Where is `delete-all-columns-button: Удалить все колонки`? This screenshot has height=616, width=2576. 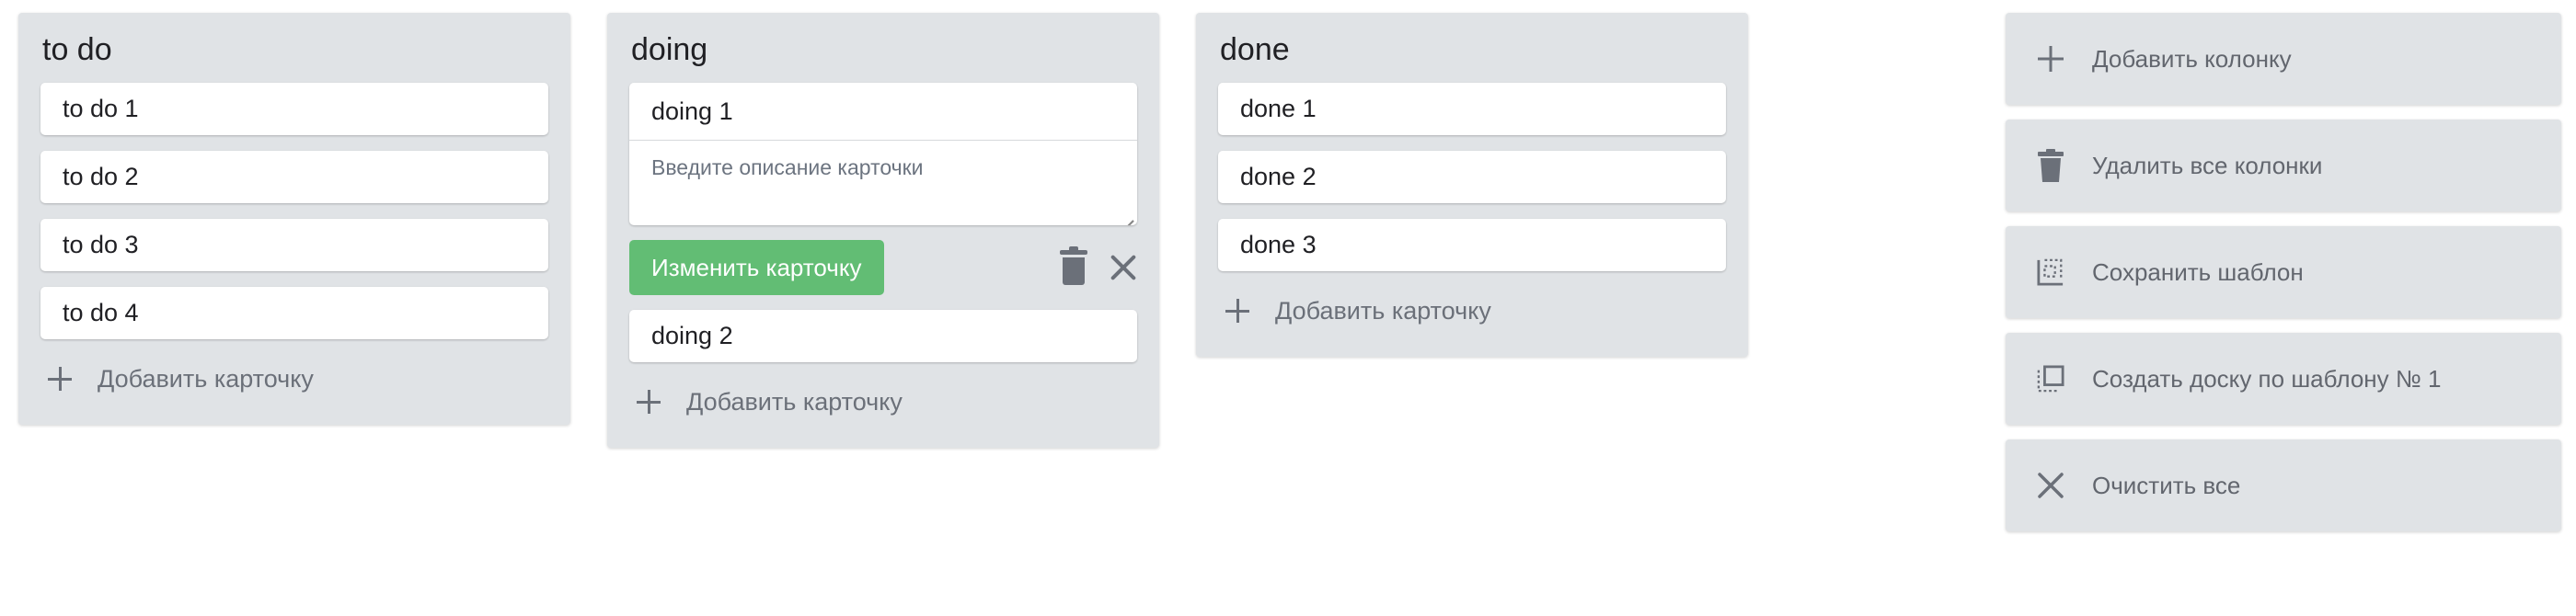
delete-all-columns-button: Удалить все колонки is located at coordinates (2283, 165).